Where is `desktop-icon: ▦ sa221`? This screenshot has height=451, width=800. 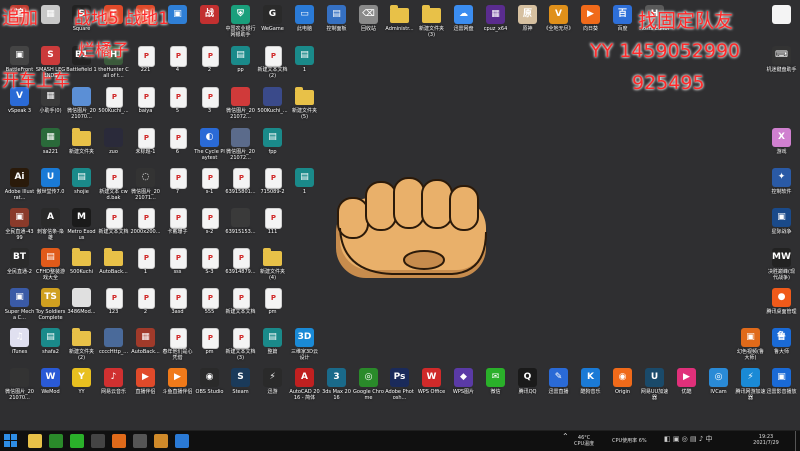
desktop-icon: ▦ sa221 is located at coordinates (50, 146).